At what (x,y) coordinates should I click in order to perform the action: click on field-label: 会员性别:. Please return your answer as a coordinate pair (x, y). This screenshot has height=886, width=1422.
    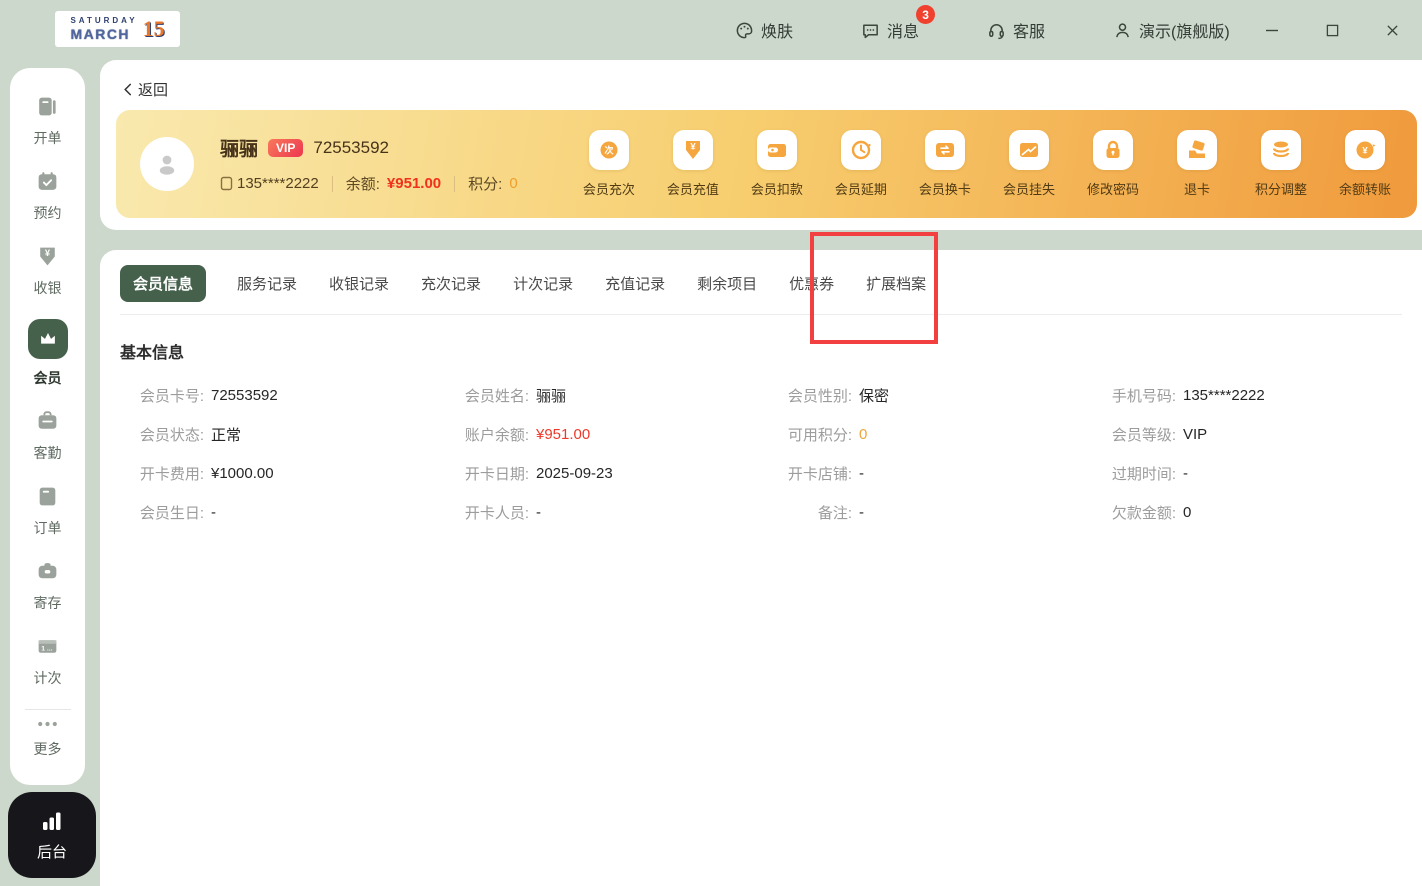
    Looking at the image, I should click on (819, 396).